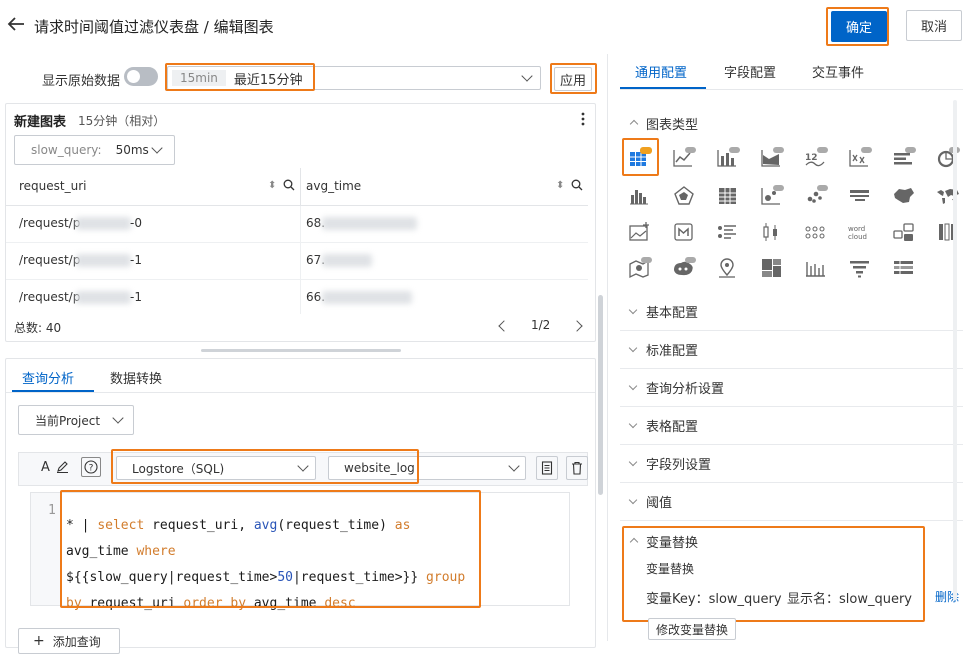  I want to click on show-raw-toggle, so click(141, 76).